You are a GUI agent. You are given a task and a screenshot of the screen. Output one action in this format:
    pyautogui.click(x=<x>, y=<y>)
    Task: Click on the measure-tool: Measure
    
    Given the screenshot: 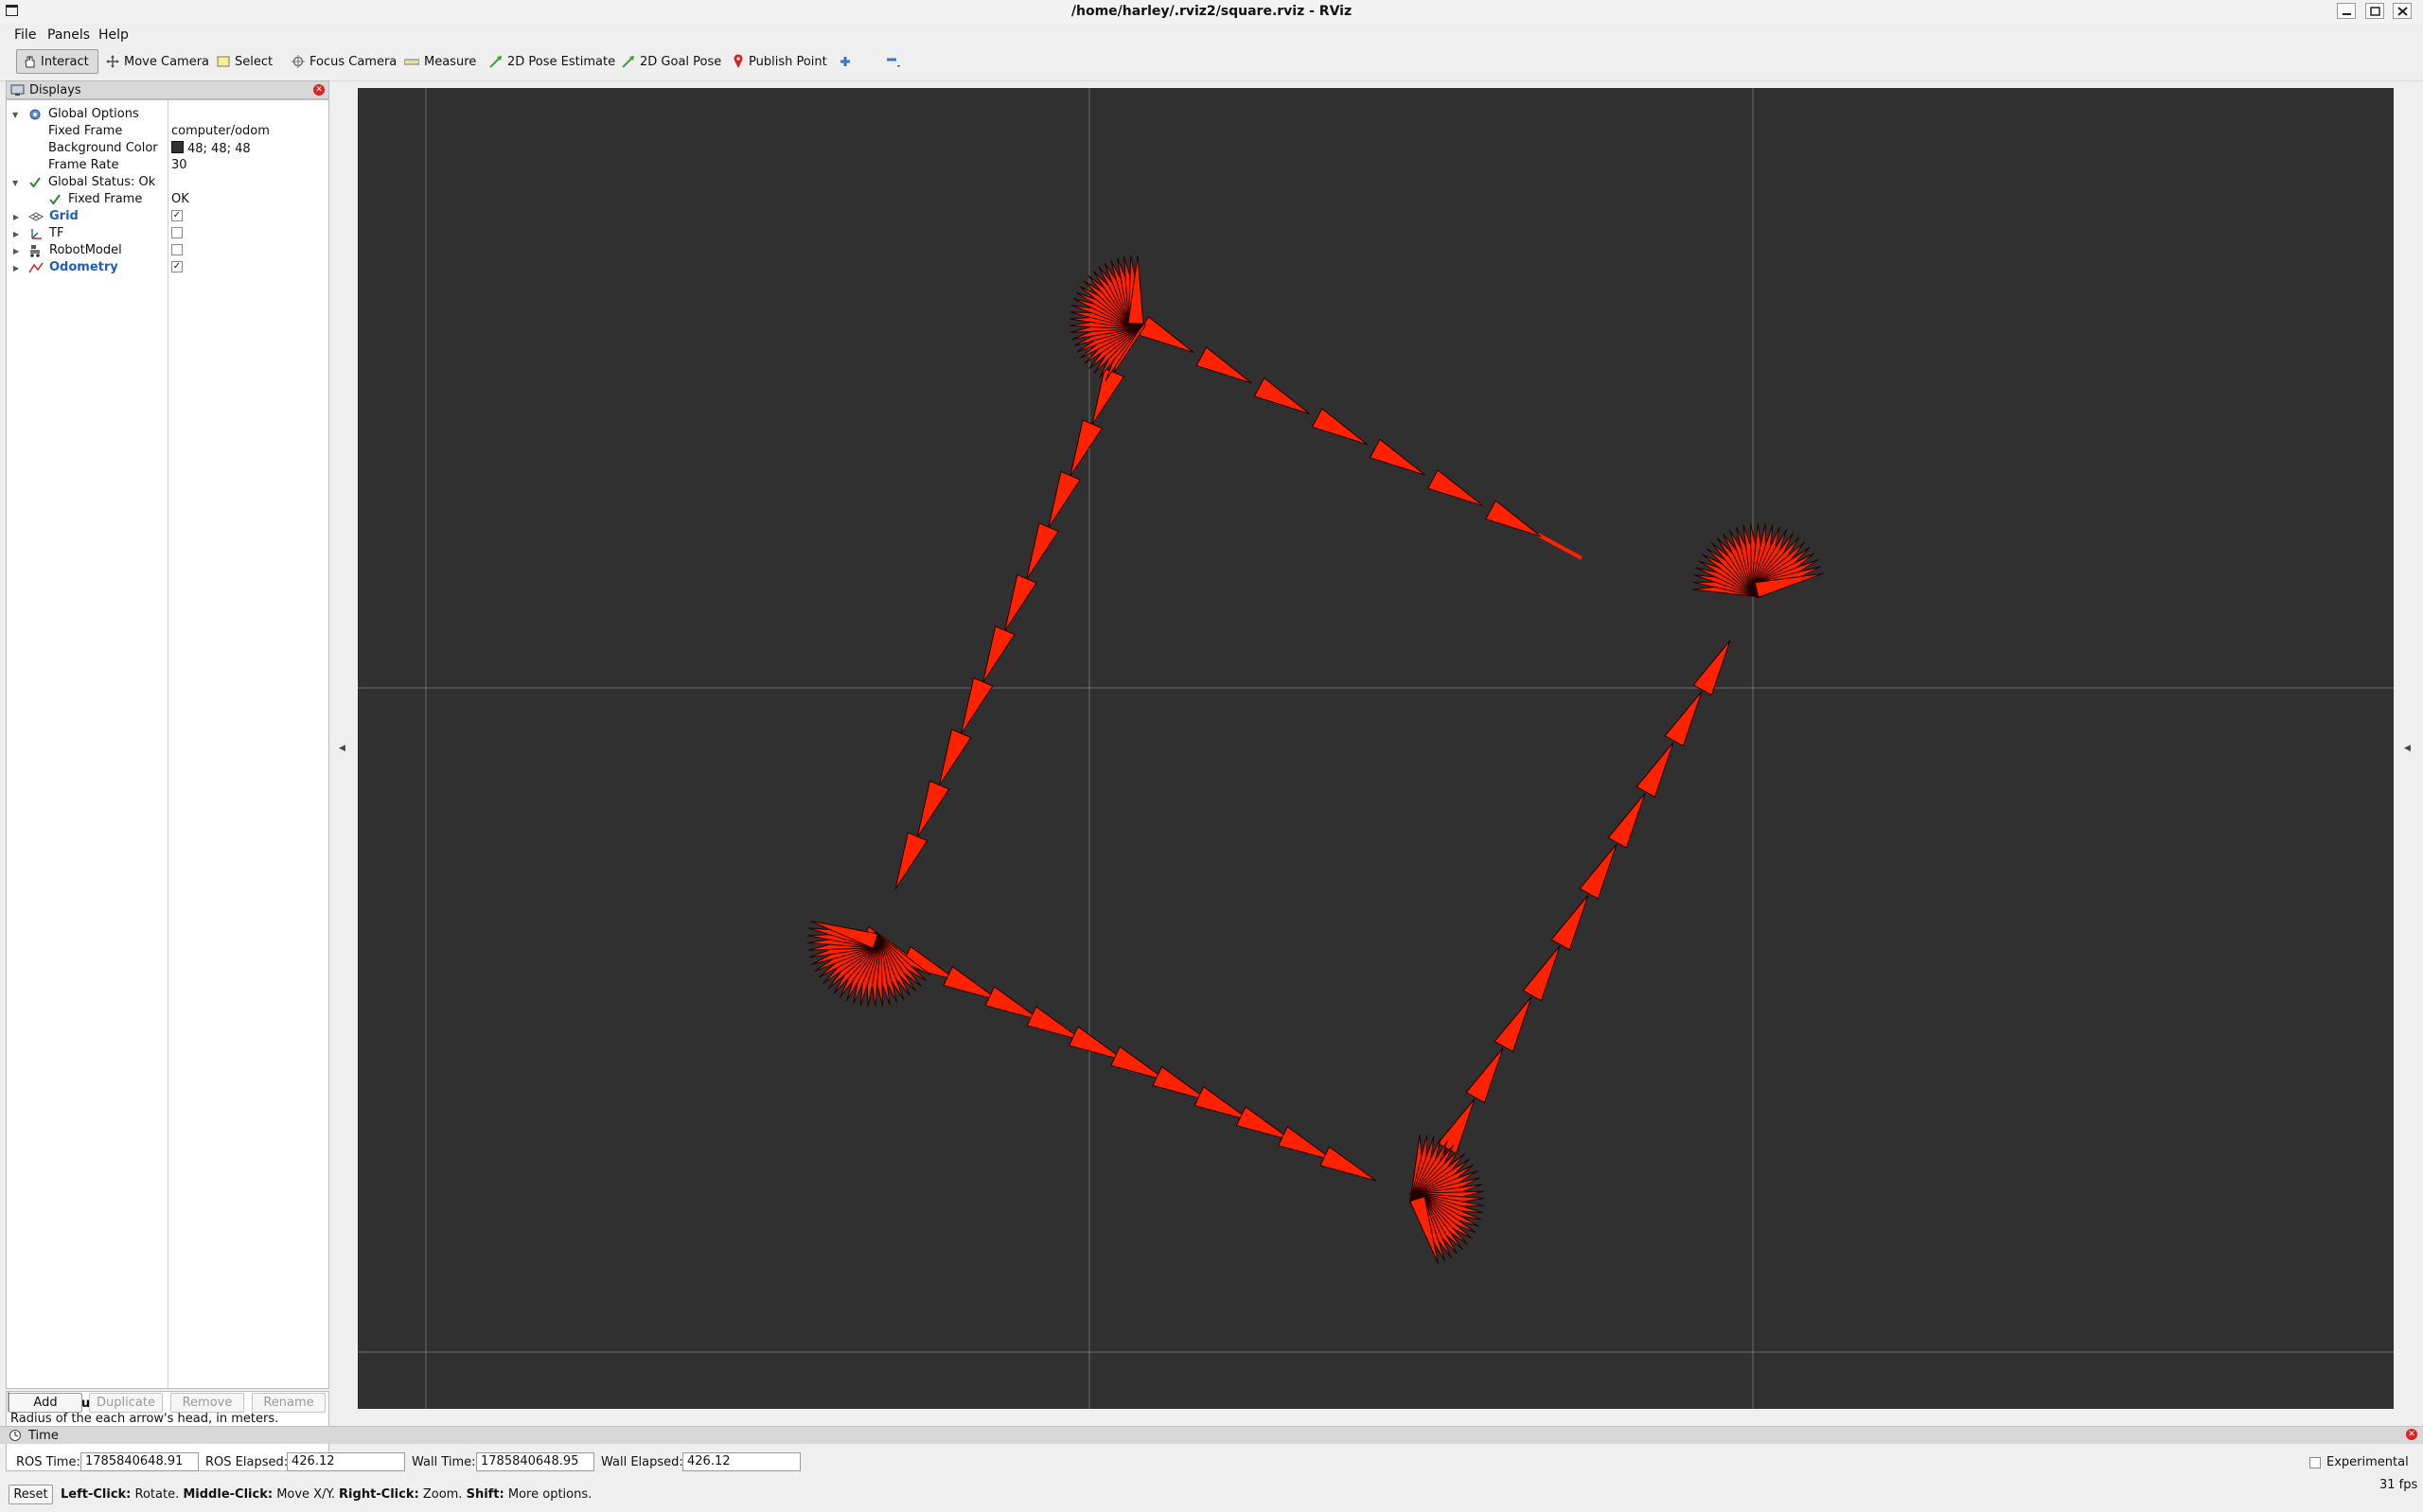 What is the action you would take?
    pyautogui.click(x=440, y=61)
    